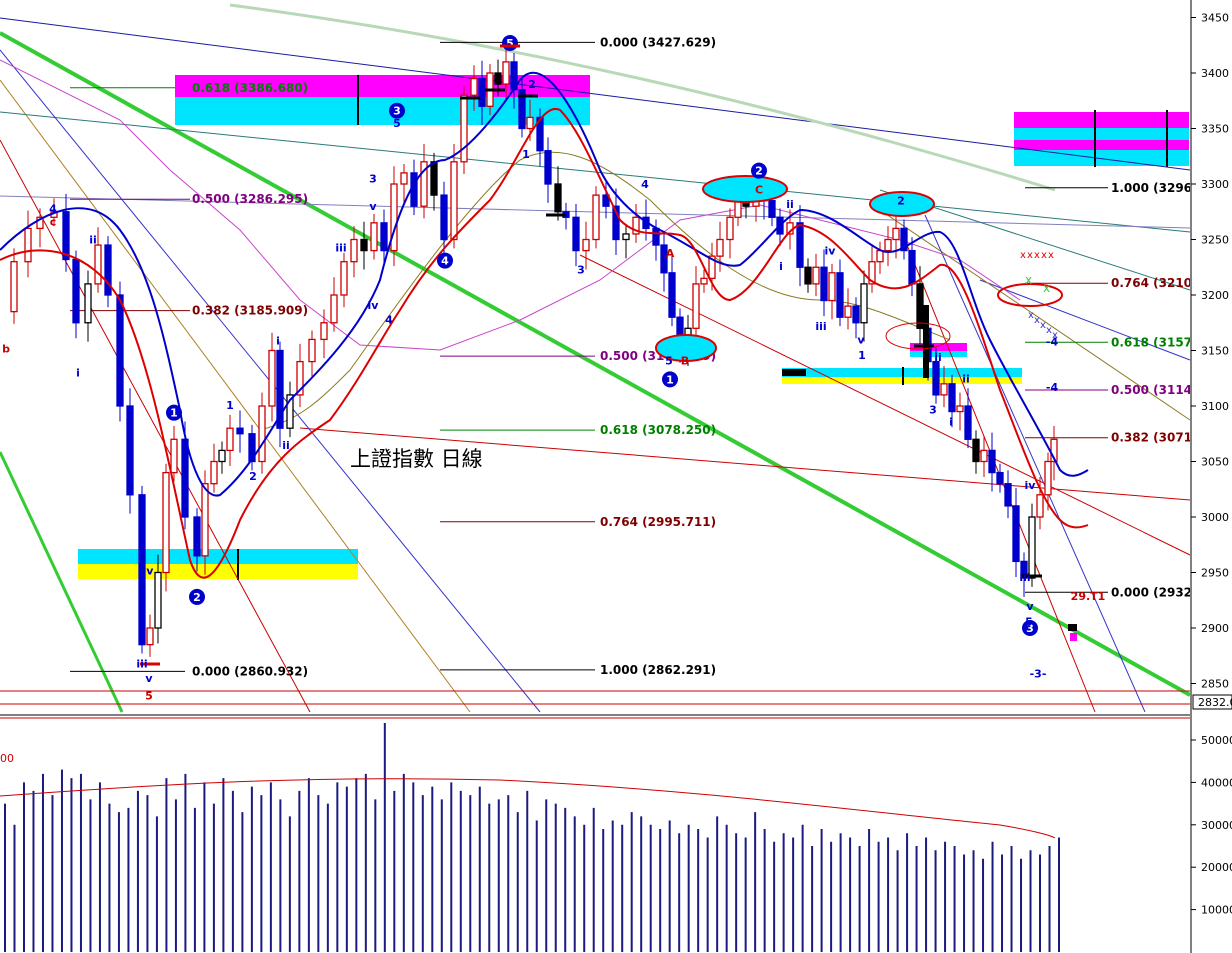  I want to click on axis-tick-label: 2950, so click(1215, 573).